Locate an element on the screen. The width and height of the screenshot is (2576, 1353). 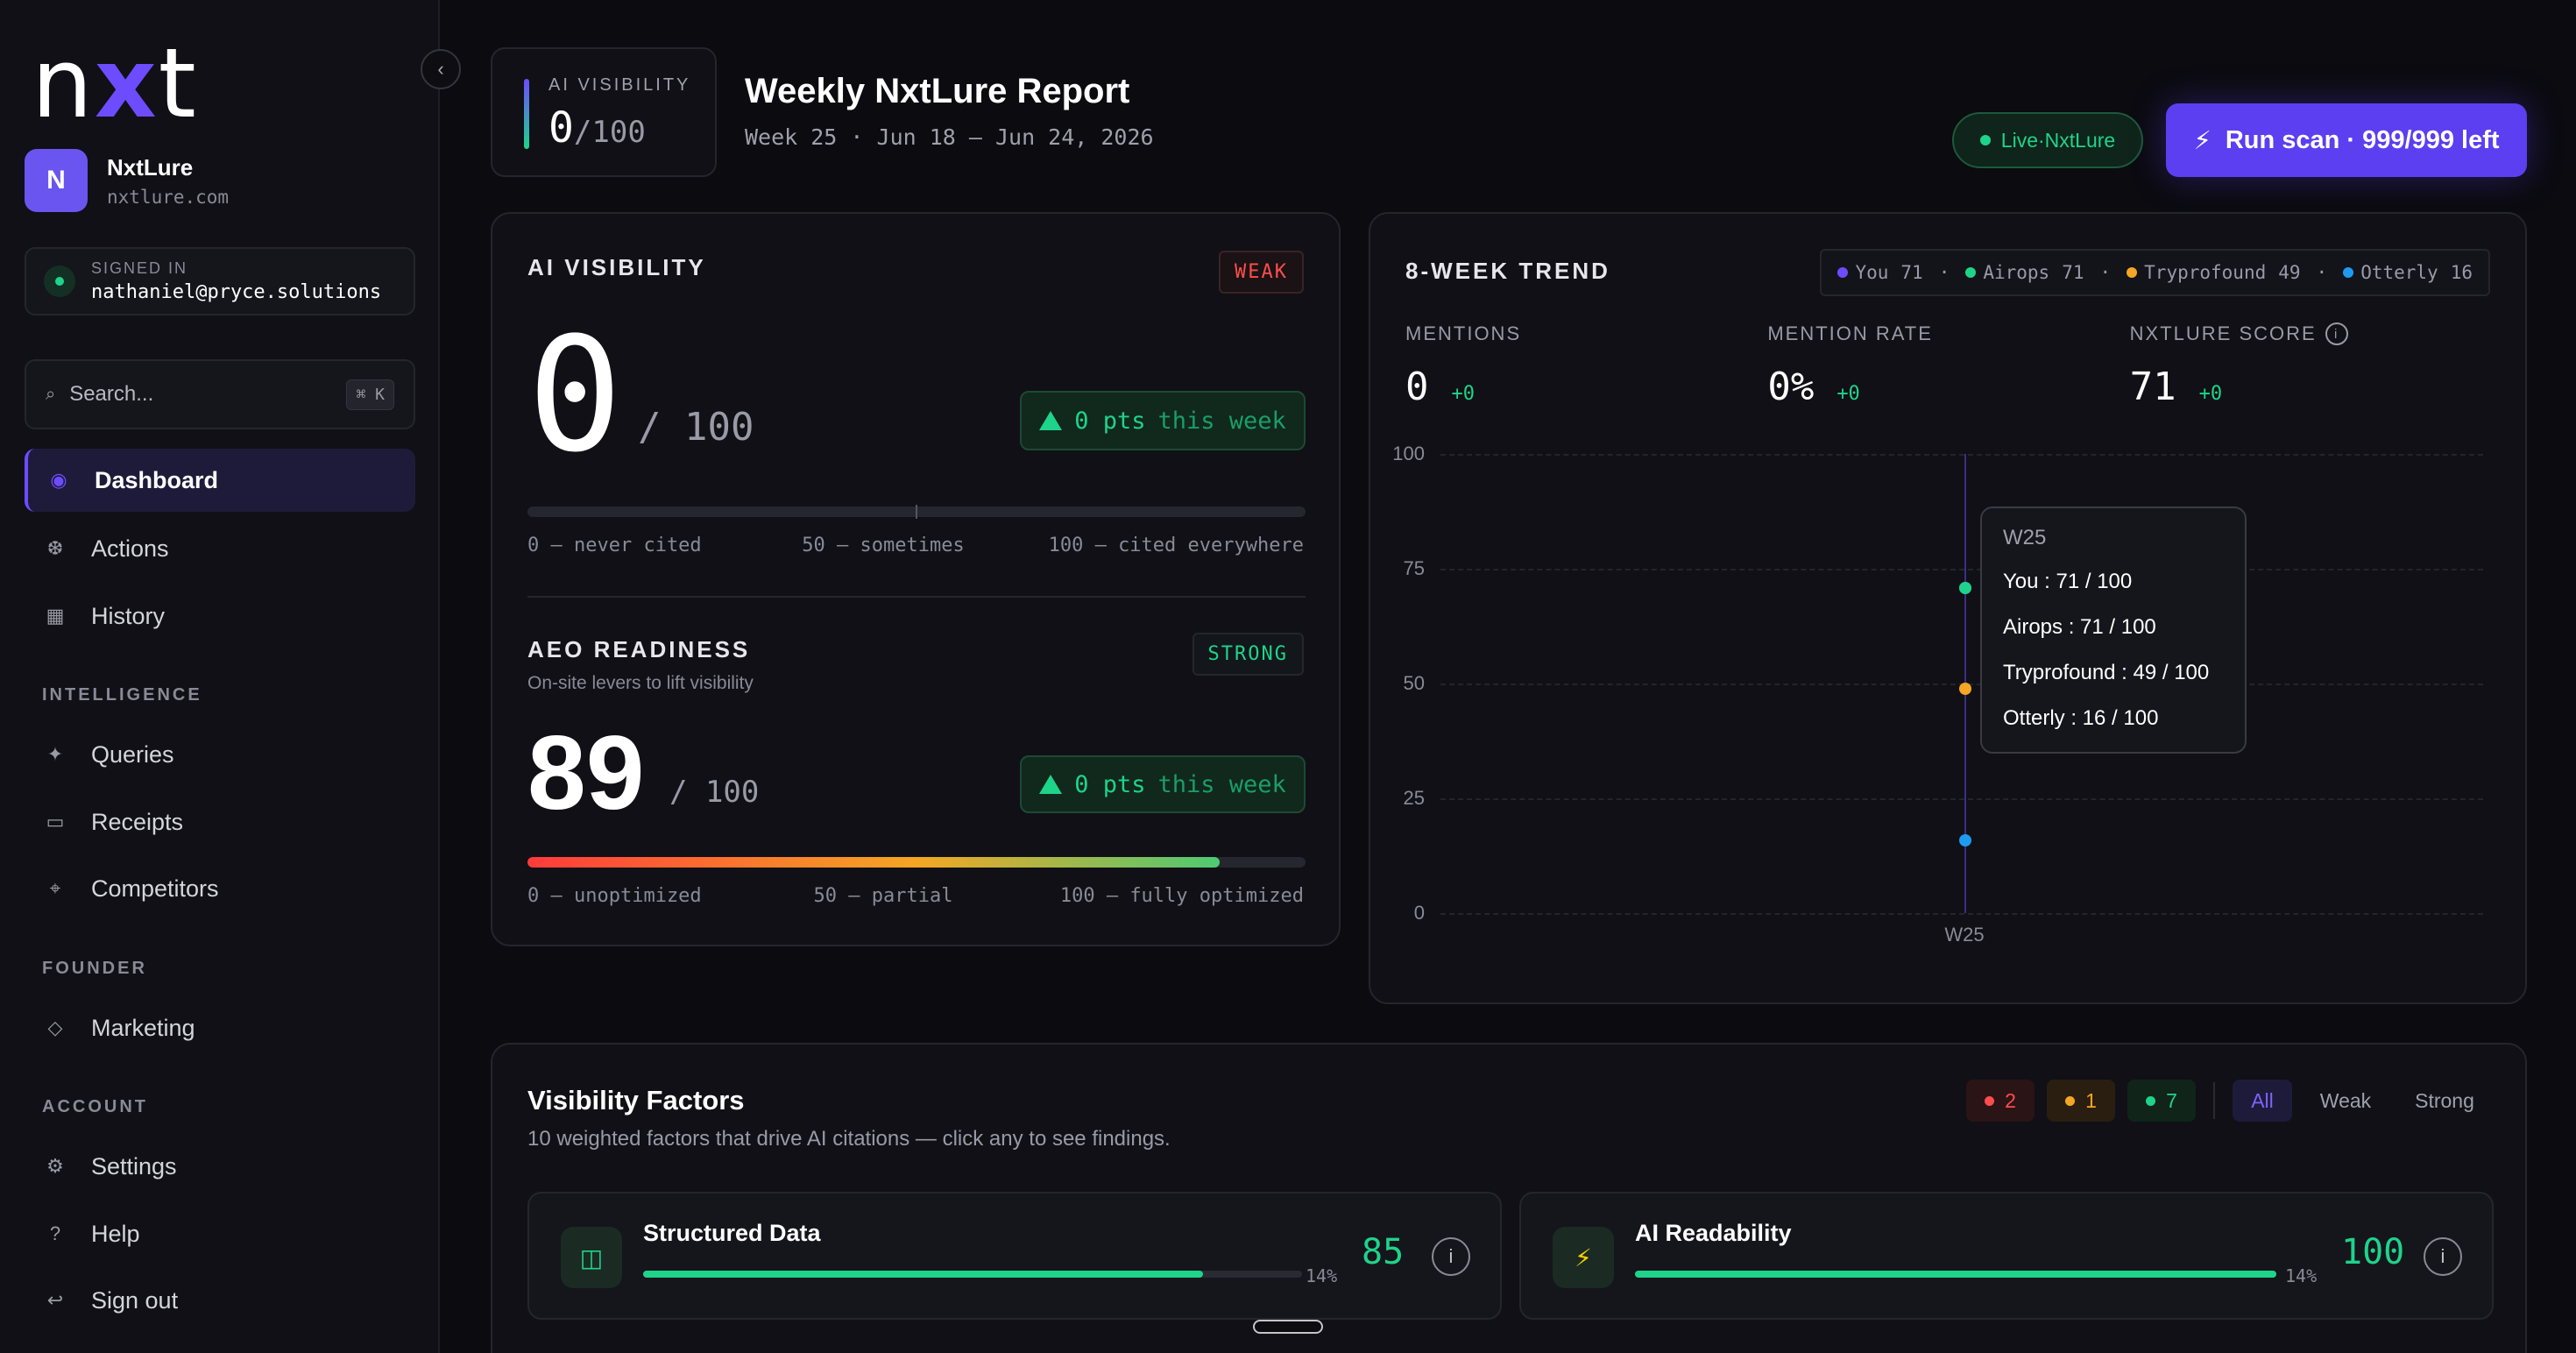
data-point-tryprofound is located at coordinates (1965, 689).